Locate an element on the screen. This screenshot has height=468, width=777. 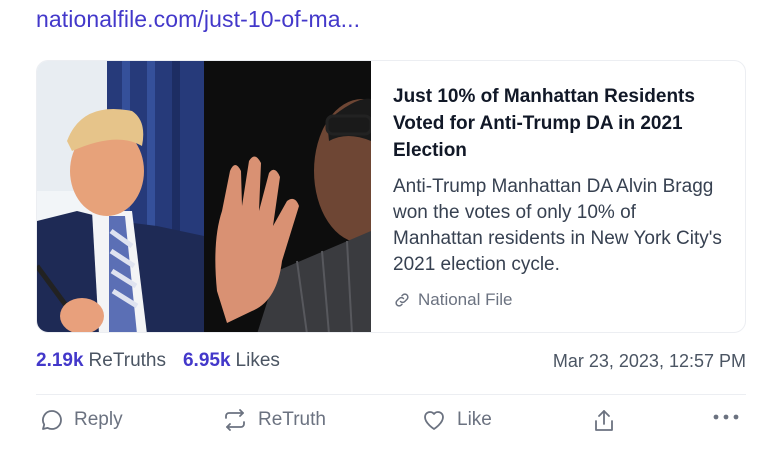
retruth-icon is located at coordinates (235, 420).